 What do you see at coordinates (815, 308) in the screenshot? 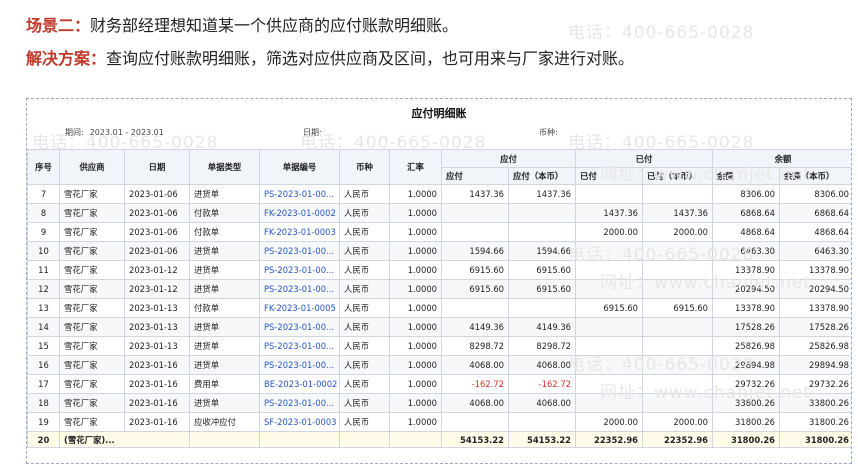
I see `cell-balance-local: 13378.90` at bounding box center [815, 308].